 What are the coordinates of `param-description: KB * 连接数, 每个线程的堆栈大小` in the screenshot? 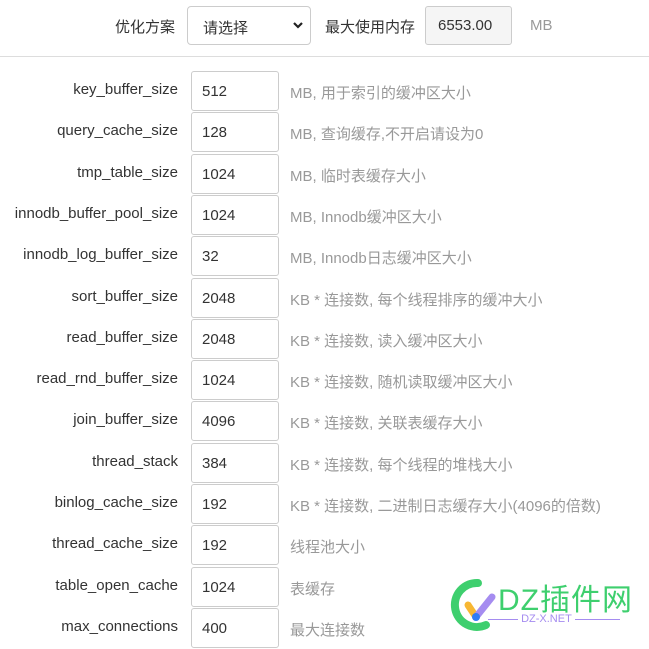 It's located at (401, 465).